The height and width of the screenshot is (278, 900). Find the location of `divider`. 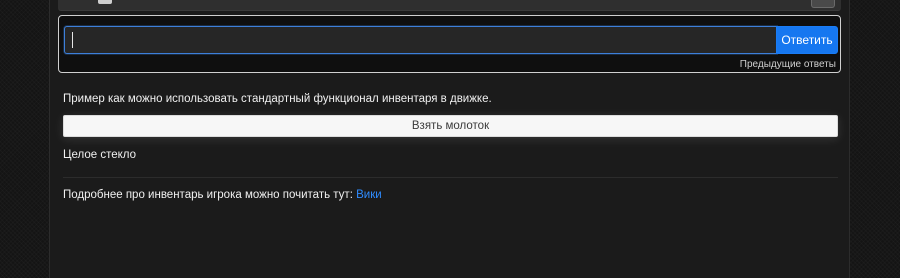

divider is located at coordinates (450, 177).